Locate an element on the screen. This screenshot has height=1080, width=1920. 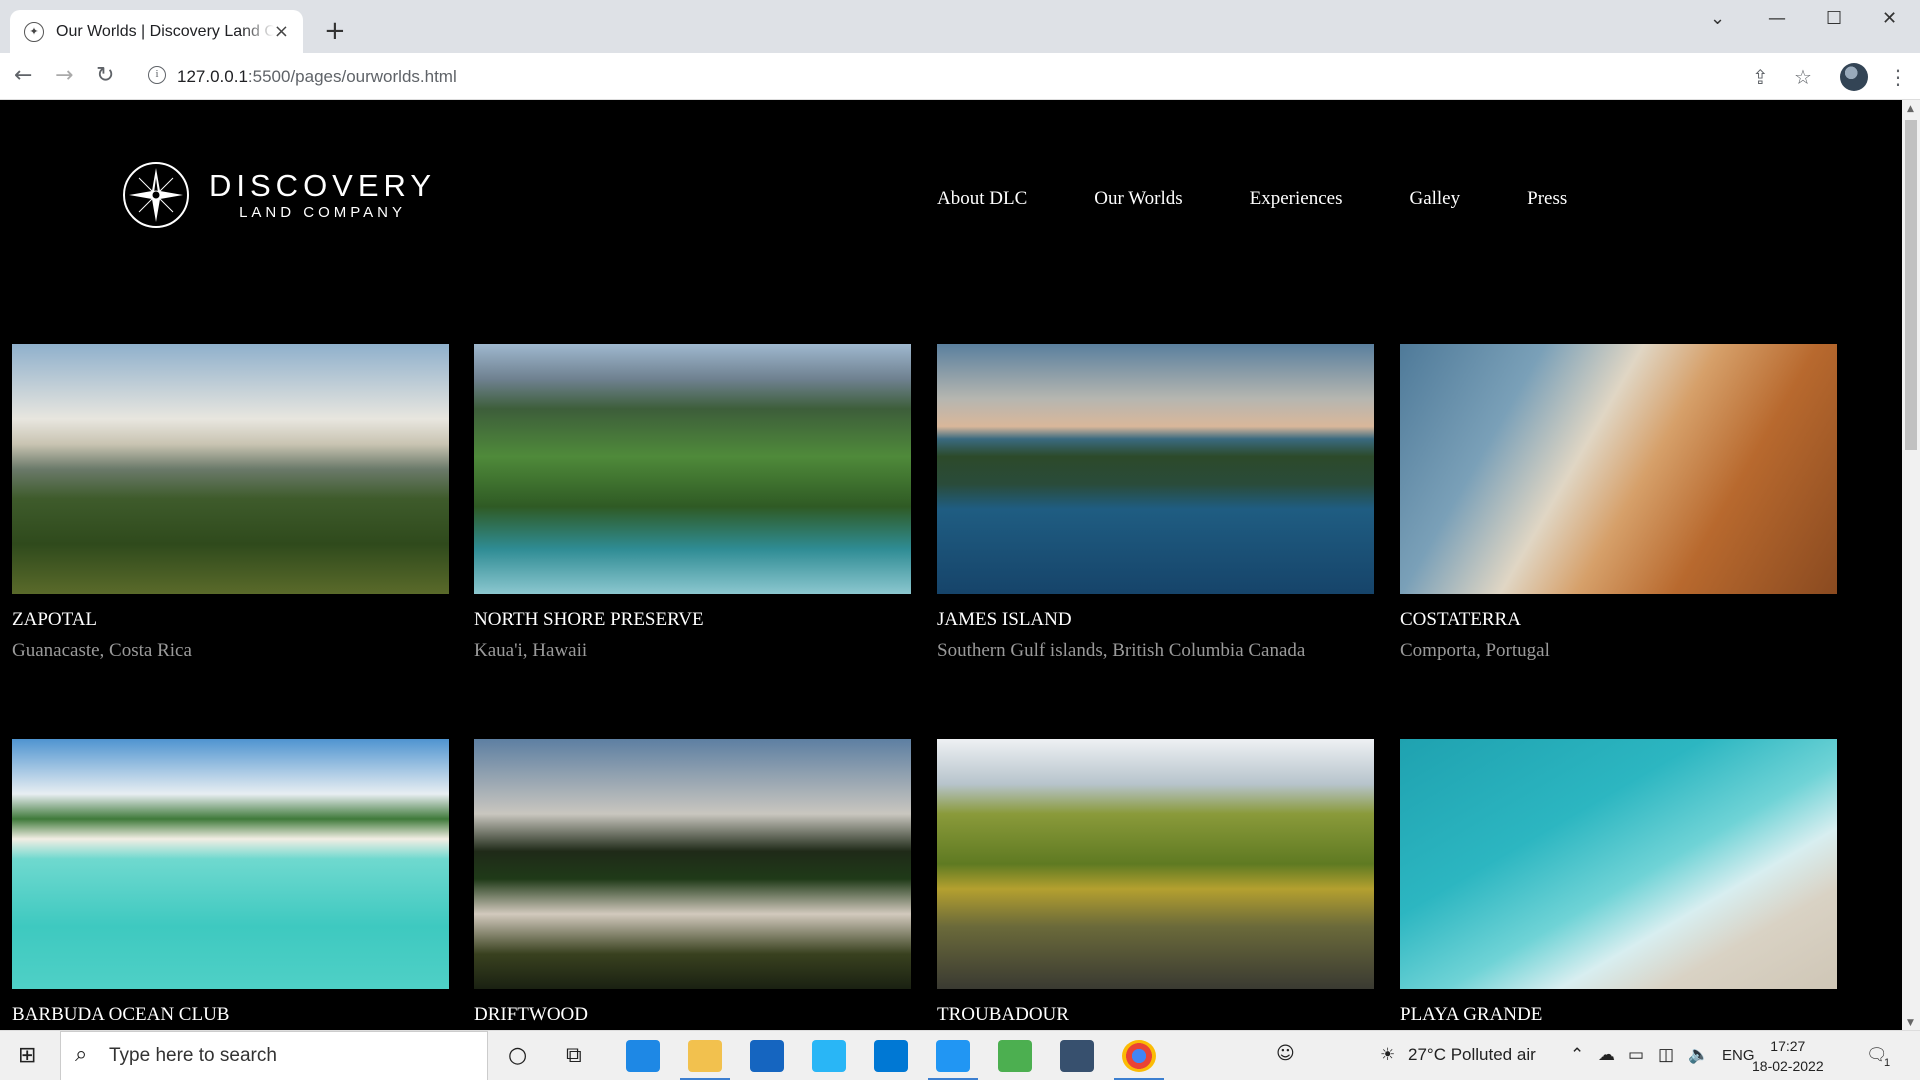
mysql-workbench-icon is located at coordinates (1077, 1056).